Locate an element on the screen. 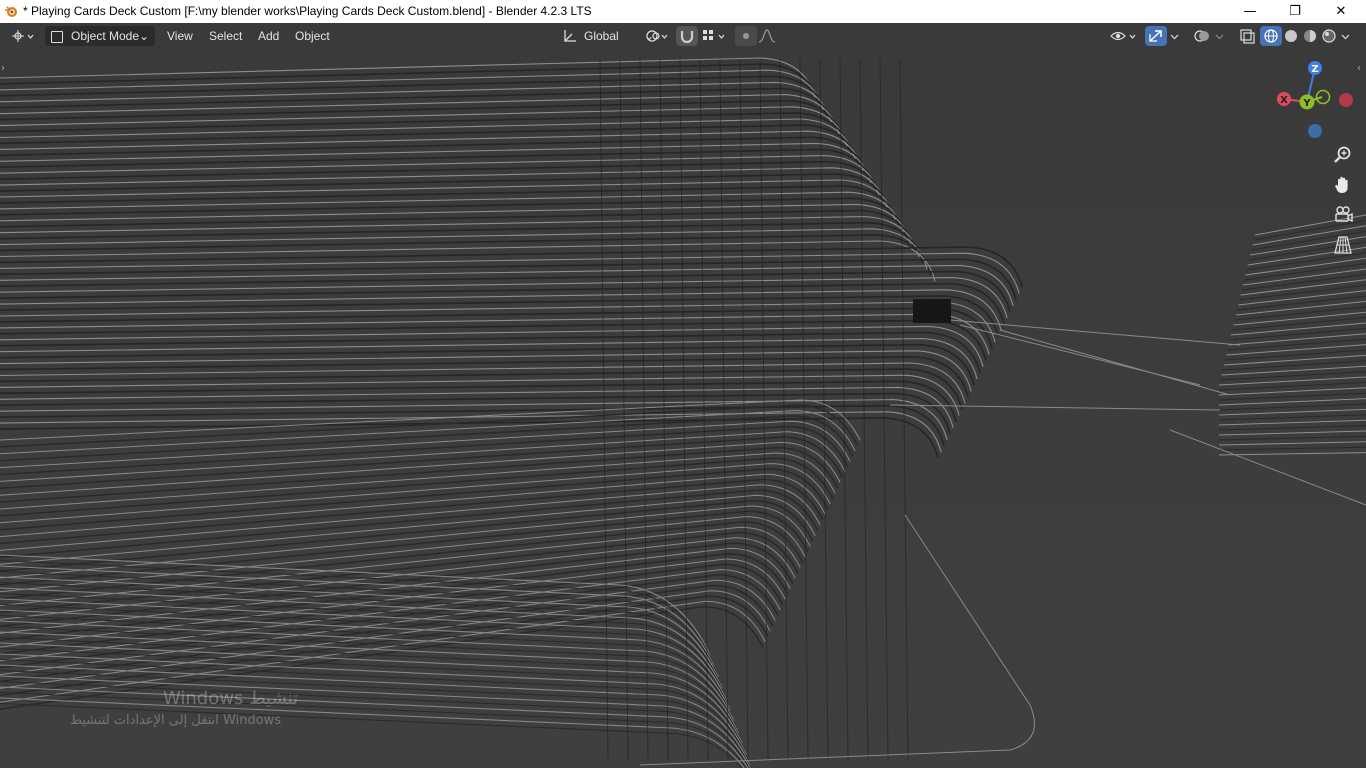 The image size is (1366, 768). dark-object is located at coordinates (932, 311).